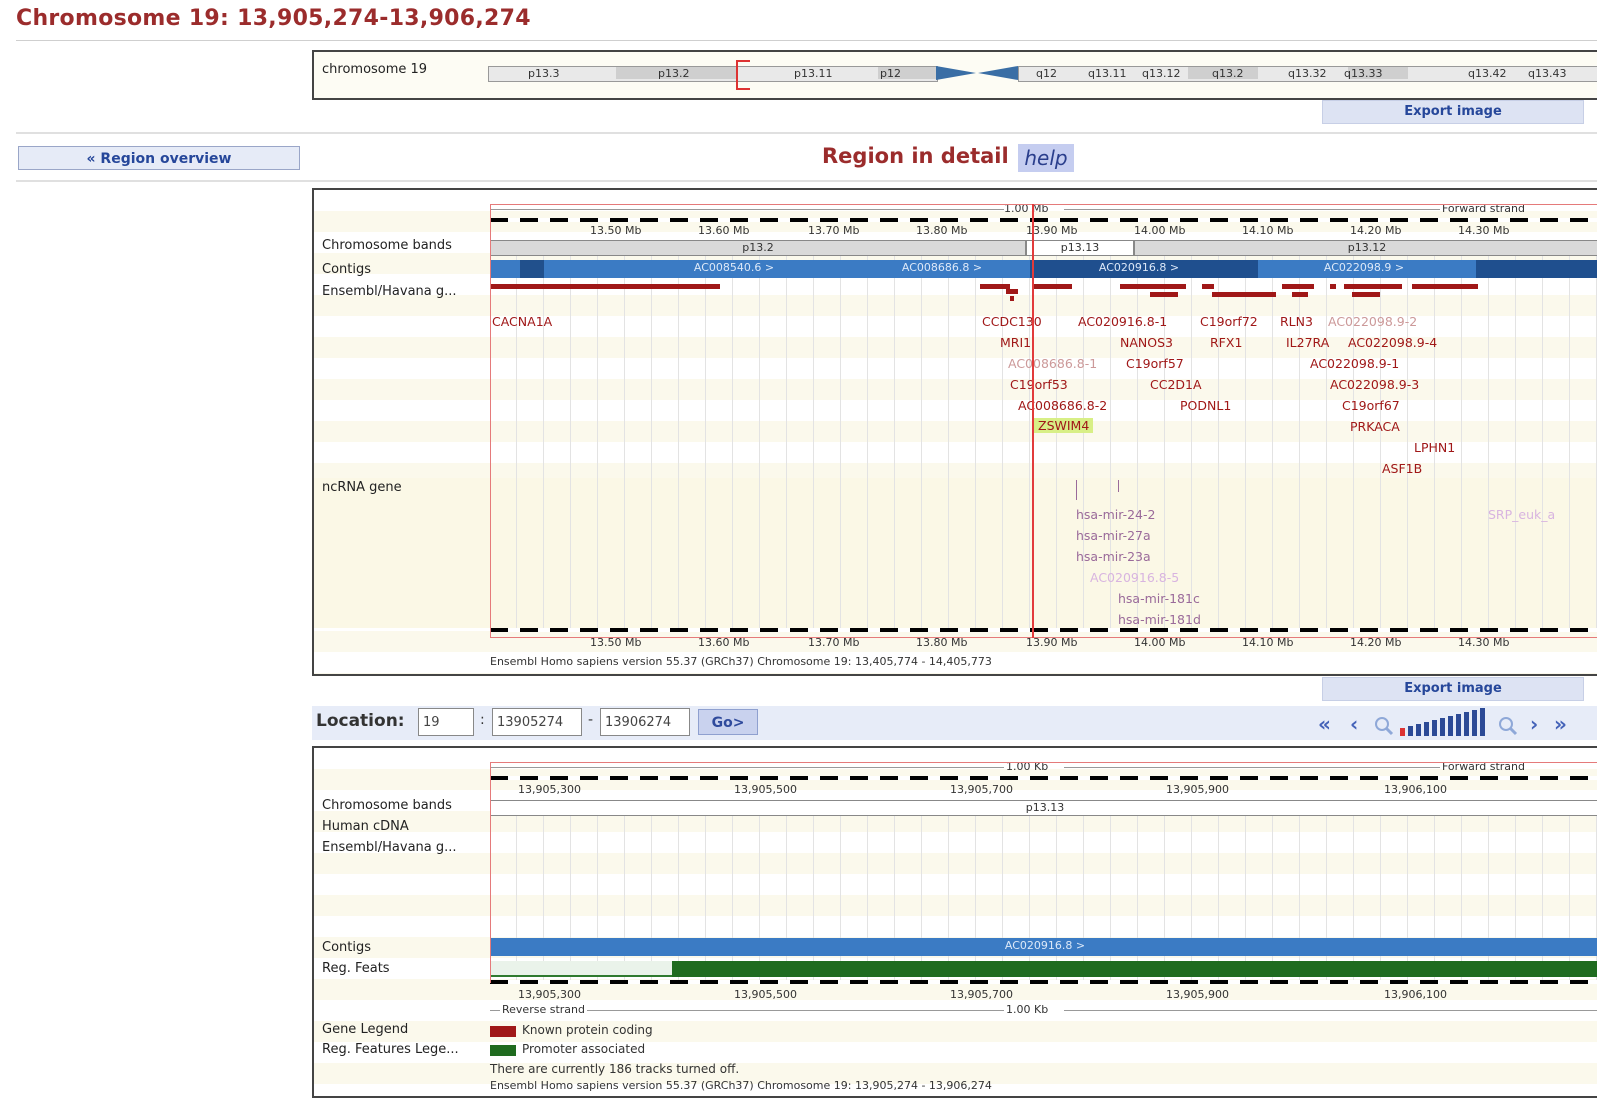  I want to click on end-input, so click(645, 722).